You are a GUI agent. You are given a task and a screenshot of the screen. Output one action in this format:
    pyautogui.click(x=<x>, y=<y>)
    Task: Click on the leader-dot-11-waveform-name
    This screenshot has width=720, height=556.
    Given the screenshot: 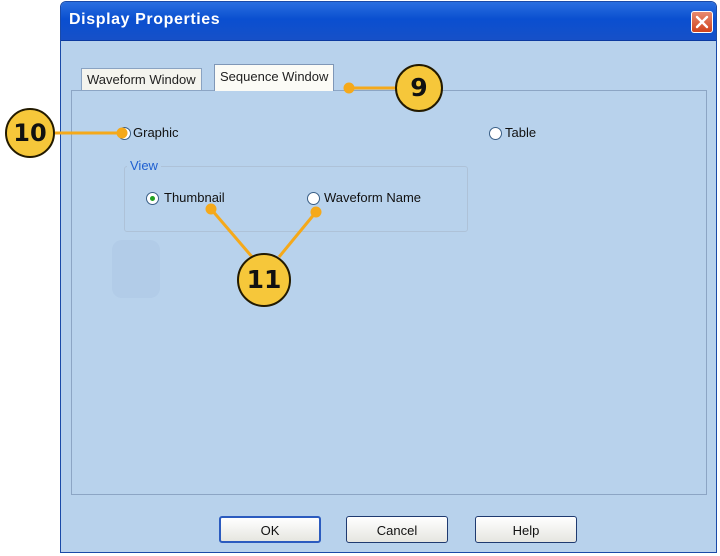 What is the action you would take?
    pyautogui.click(x=316, y=212)
    